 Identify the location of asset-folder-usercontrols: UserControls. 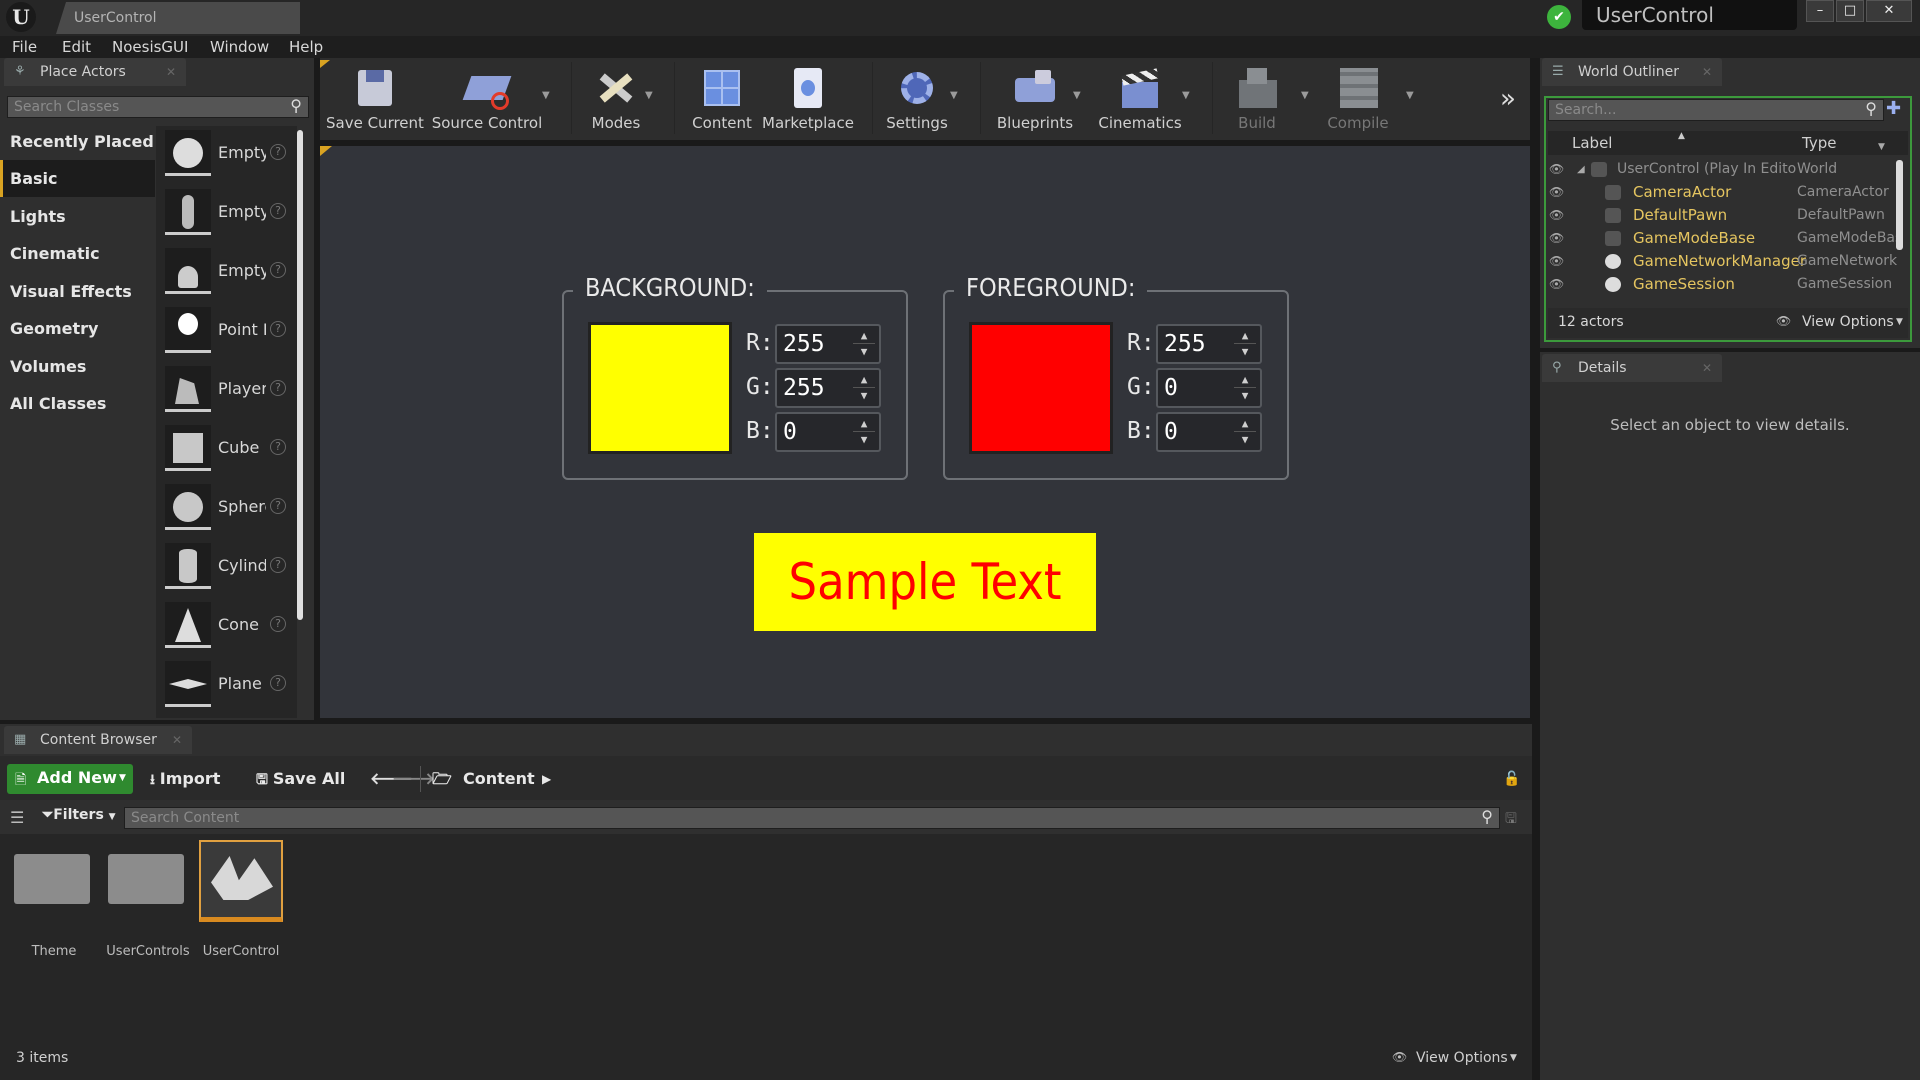
(148, 900).